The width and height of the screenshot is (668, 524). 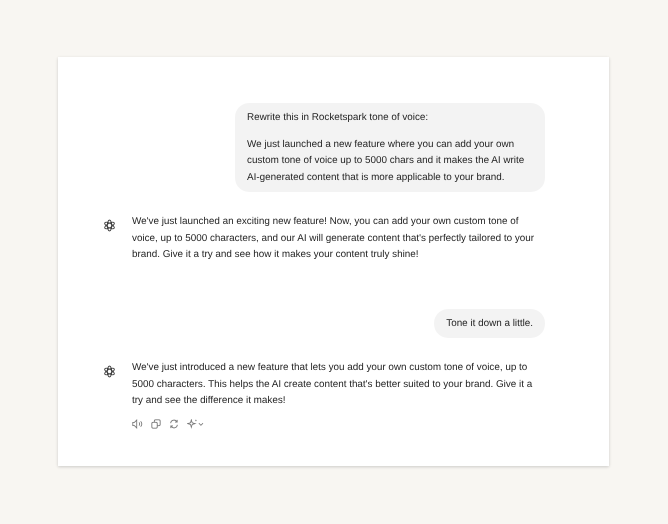 What do you see at coordinates (195, 423) in the screenshot?
I see `sparkle-dropdown-icon` at bounding box center [195, 423].